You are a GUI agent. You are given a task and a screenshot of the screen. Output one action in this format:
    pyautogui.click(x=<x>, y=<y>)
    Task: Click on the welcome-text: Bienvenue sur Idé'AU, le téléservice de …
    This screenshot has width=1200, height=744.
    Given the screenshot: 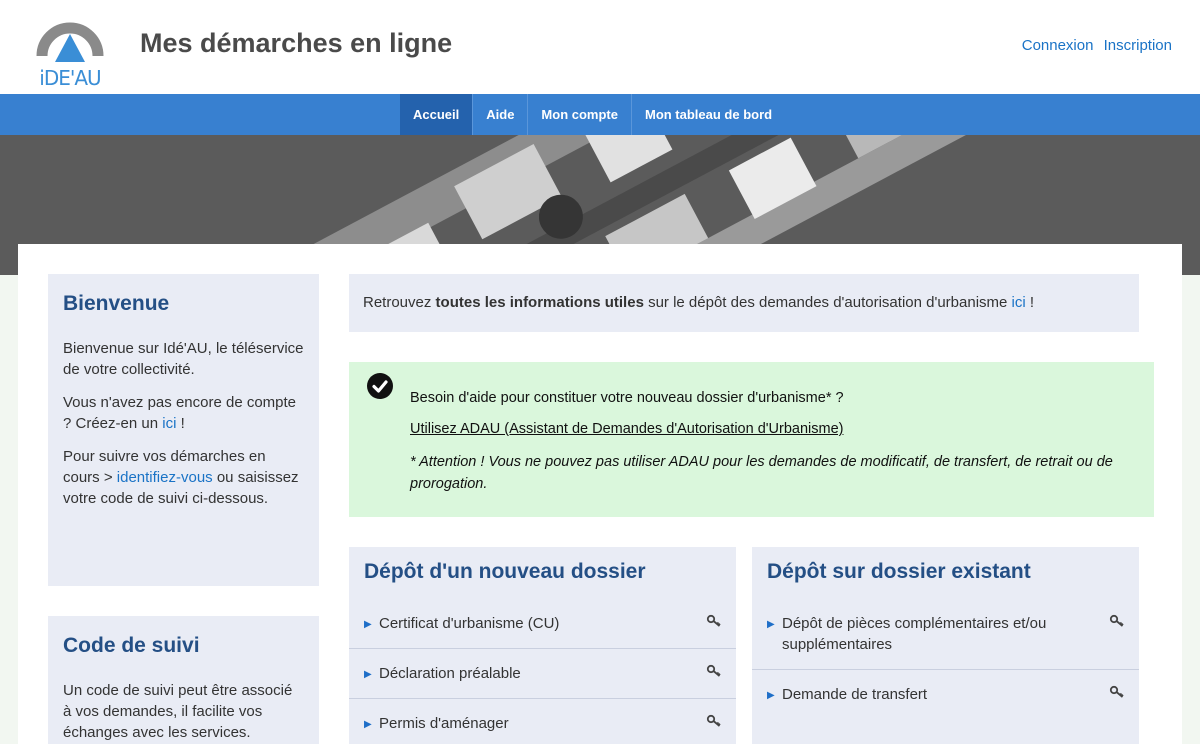 What is the action you would take?
    pyautogui.click(x=183, y=359)
    